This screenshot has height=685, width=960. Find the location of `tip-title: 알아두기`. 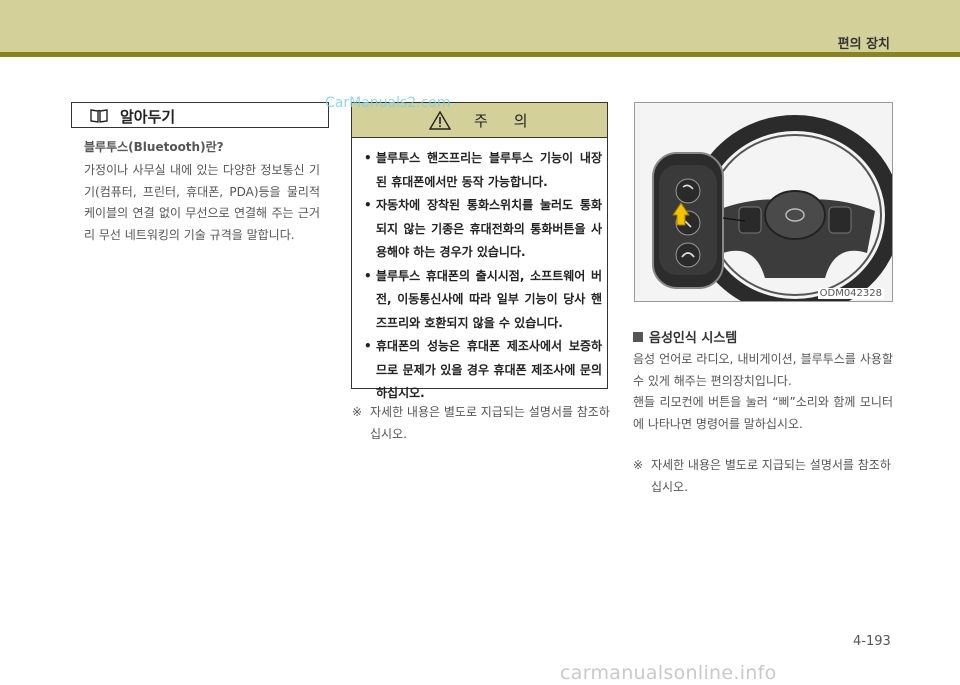

tip-title: 알아두기 is located at coordinates (148, 117).